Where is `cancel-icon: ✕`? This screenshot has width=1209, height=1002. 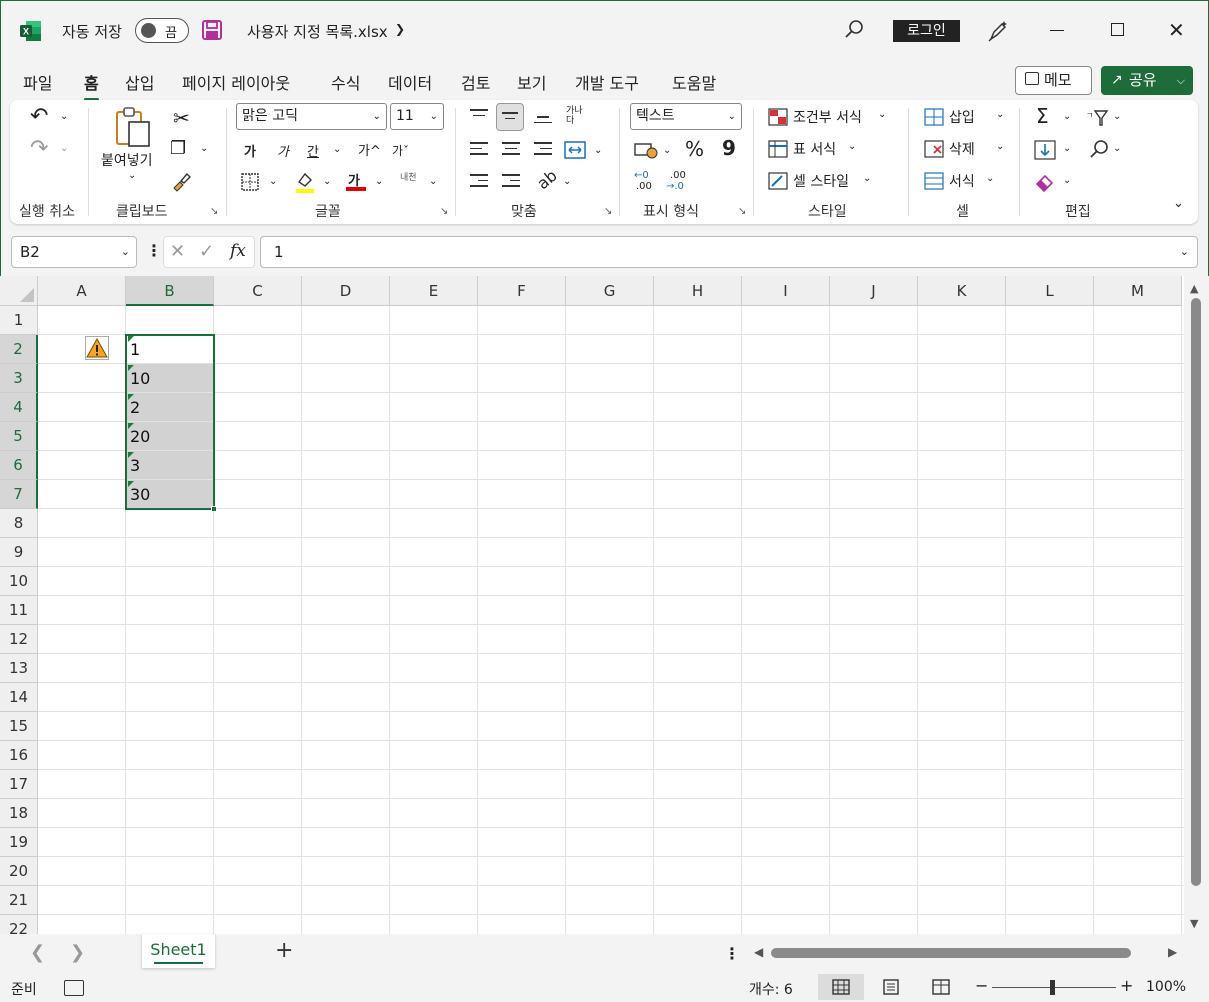 cancel-icon: ✕ is located at coordinates (177, 251).